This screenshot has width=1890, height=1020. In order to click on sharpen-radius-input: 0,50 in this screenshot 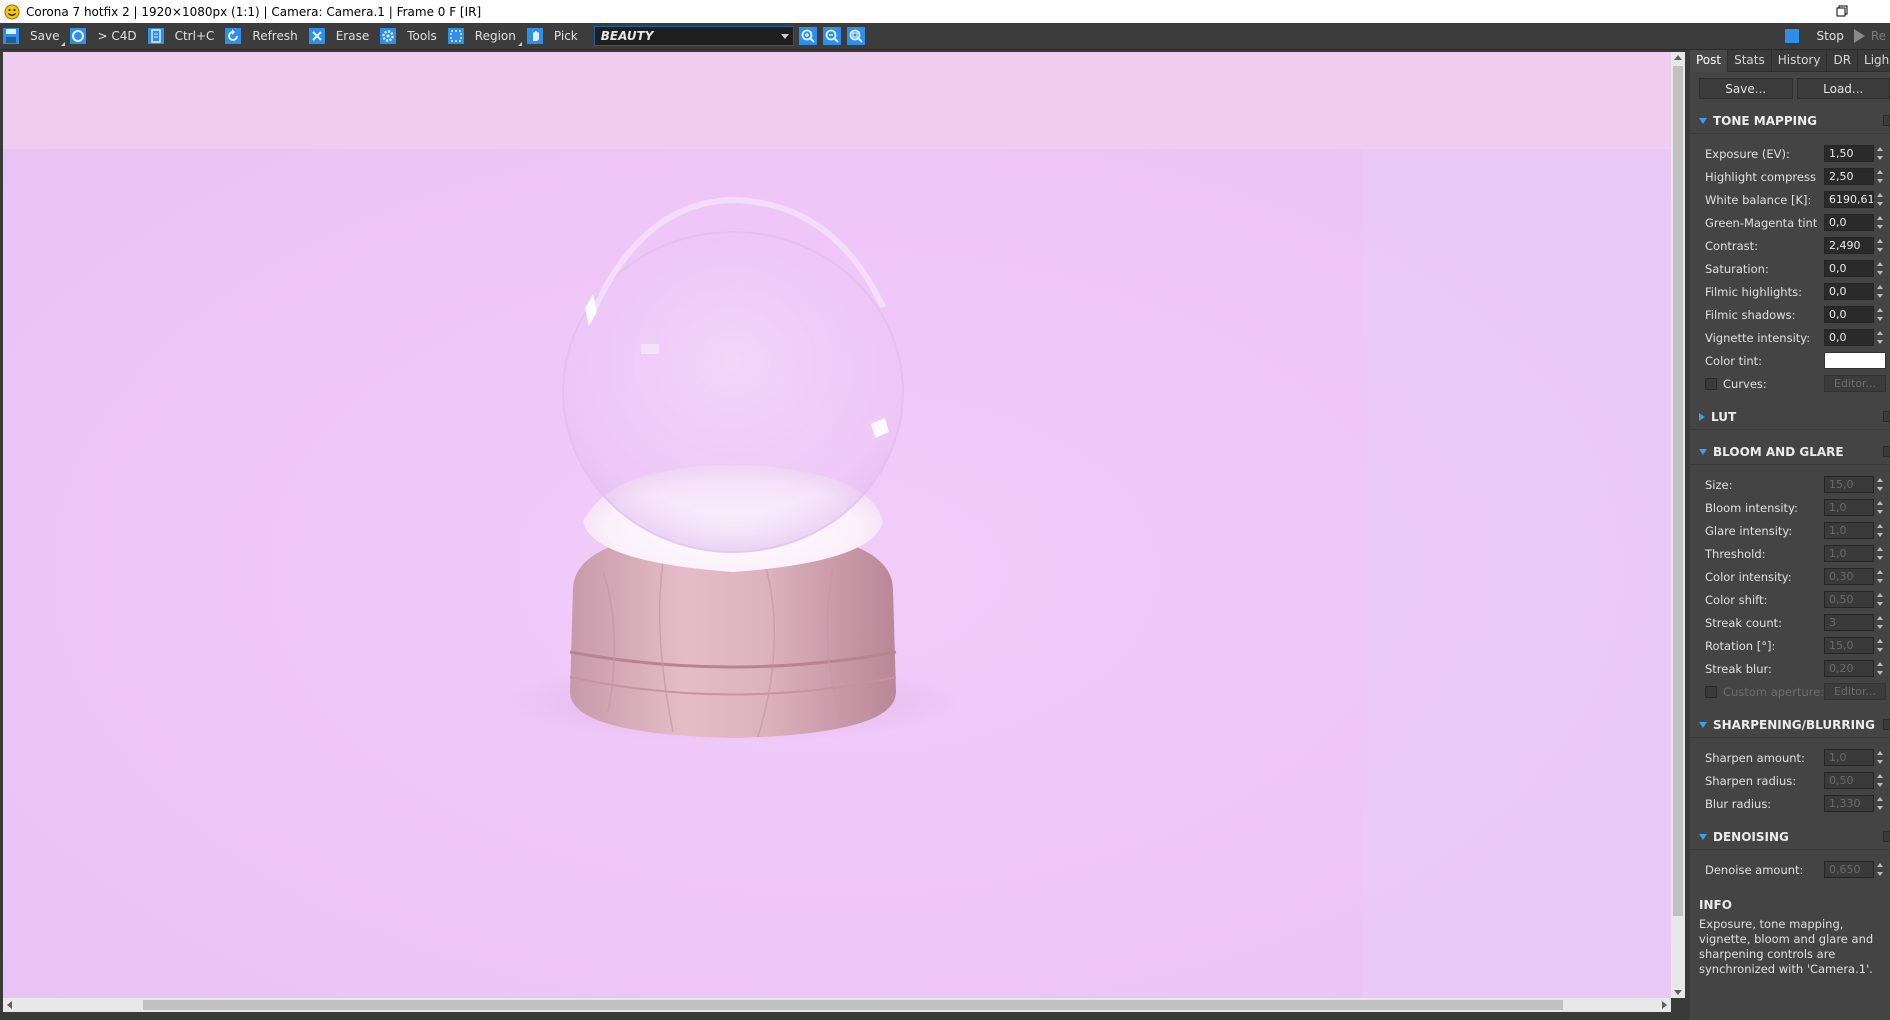, I will do `click(1849, 780)`.